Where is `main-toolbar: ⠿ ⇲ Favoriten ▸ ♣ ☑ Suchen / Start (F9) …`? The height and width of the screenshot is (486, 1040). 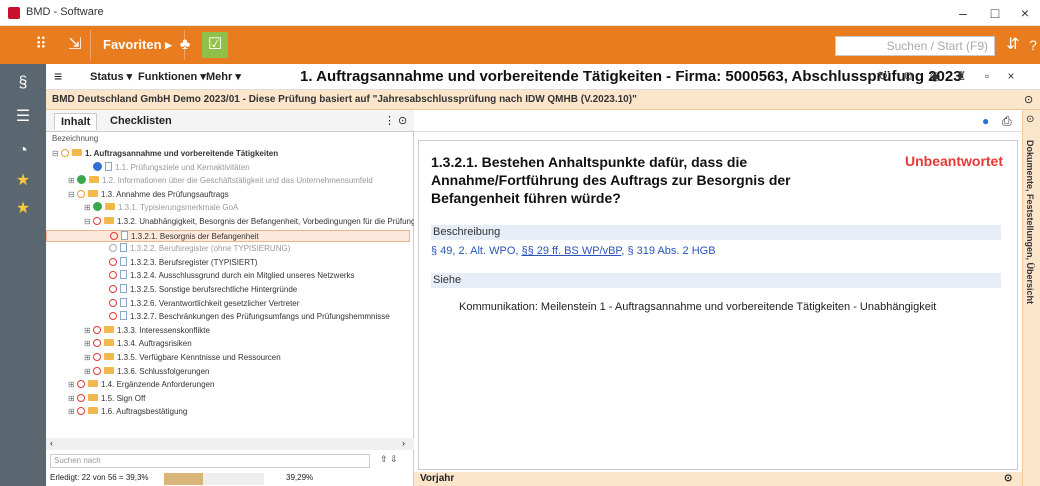
main-toolbar: ⠿ ⇲ Favoriten ▸ ♣ ☑ Suchen / Start (F9) … is located at coordinates (520, 45).